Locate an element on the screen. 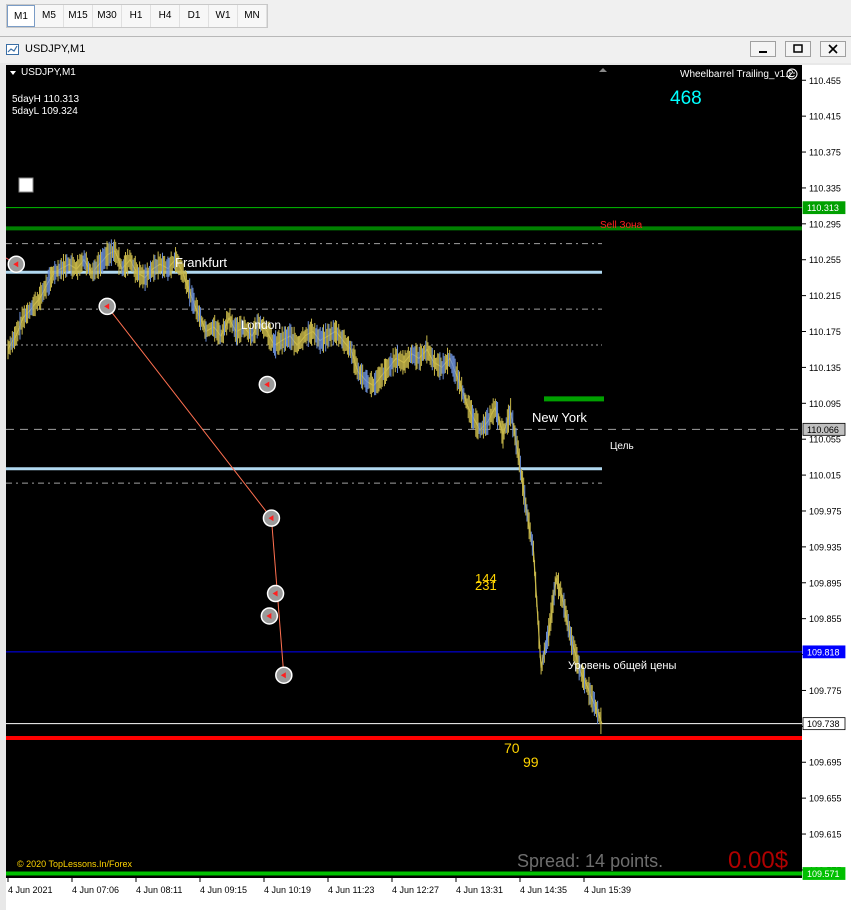  y-tick-label-7: 110.175 is located at coordinates (825, 332).